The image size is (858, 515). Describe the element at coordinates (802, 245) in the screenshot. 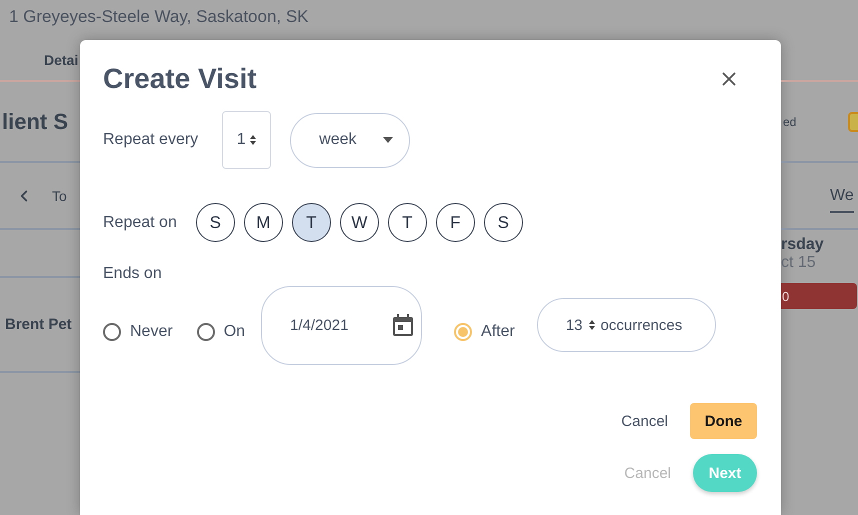

I see `day-name: rsday` at that location.